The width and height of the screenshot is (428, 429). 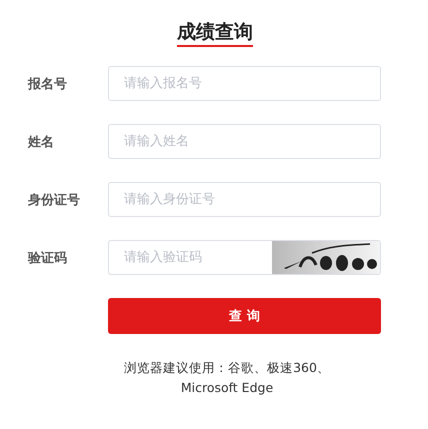 I want to click on field-label: 验证码, so click(x=48, y=258).